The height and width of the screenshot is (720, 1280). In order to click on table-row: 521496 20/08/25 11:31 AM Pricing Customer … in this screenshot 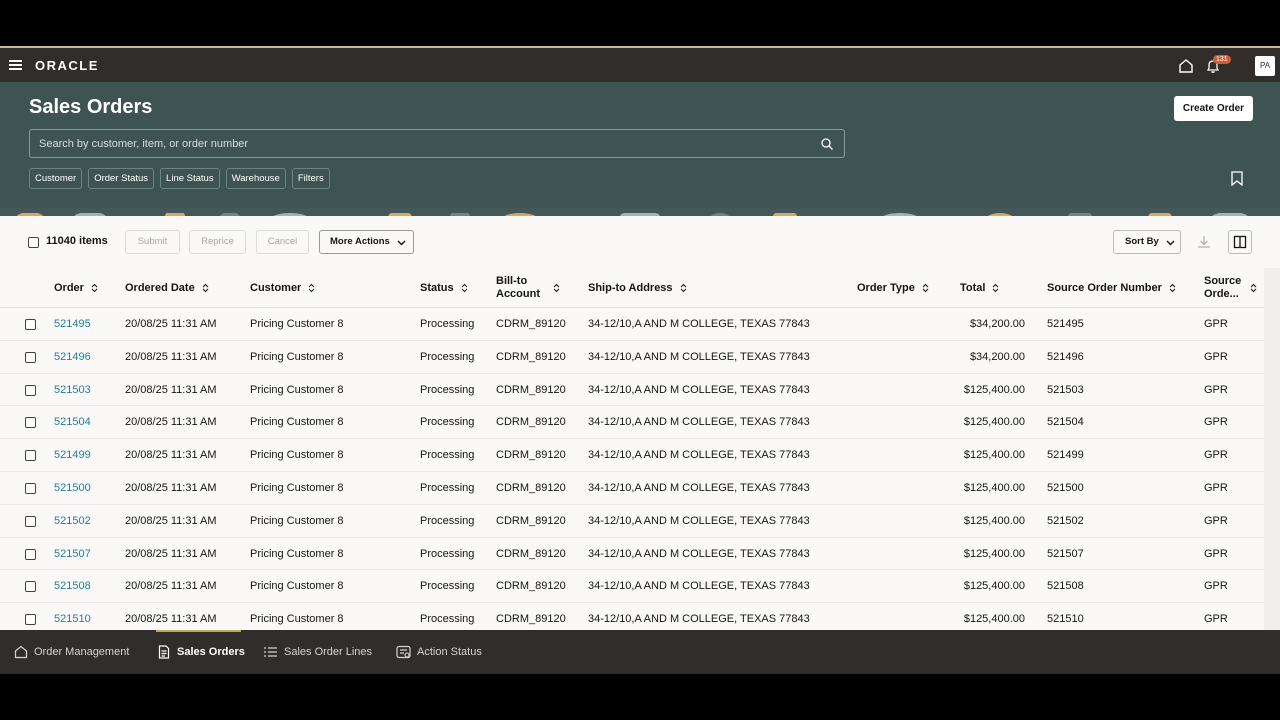, I will do `click(632, 357)`.